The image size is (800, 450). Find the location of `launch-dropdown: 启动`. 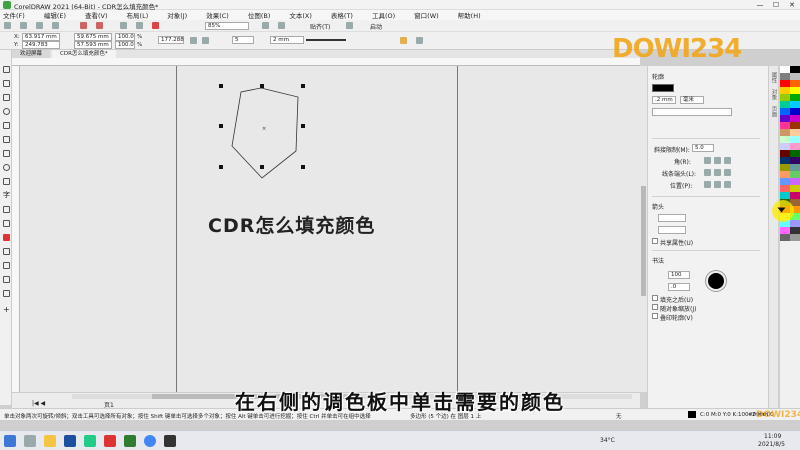

launch-dropdown: 启动 is located at coordinates (376, 26).